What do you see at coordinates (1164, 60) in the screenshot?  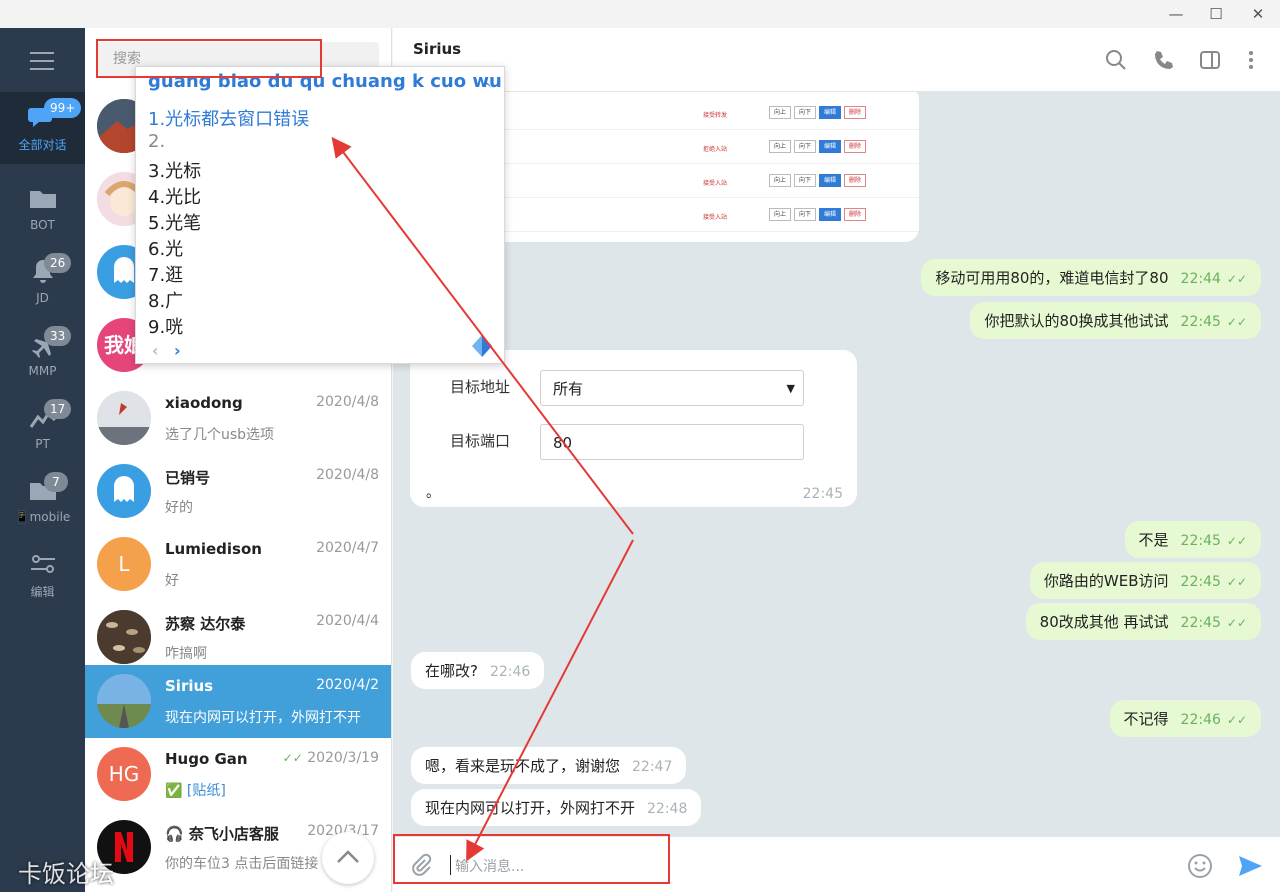 I see `phone-icon` at bounding box center [1164, 60].